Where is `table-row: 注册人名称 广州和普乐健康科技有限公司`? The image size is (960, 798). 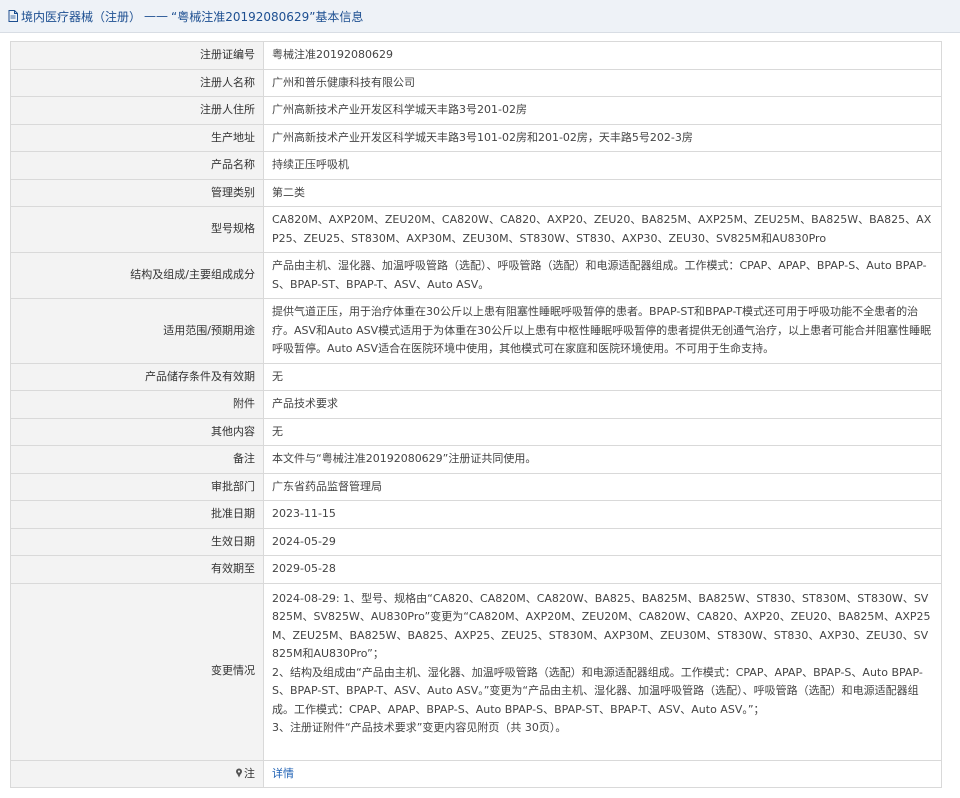
table-row: 注册人名称 广州和普乐健康科技有限公司 is located at coordinates (476, 82).